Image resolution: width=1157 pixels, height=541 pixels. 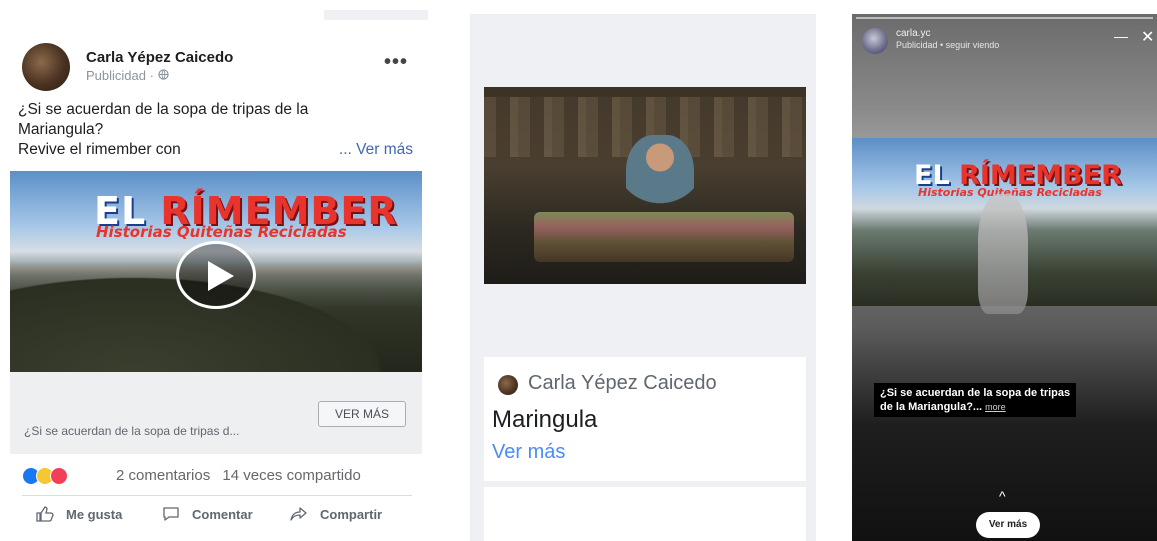 I want to click on see-more-link: Ver más, so click(x=528, y=452).